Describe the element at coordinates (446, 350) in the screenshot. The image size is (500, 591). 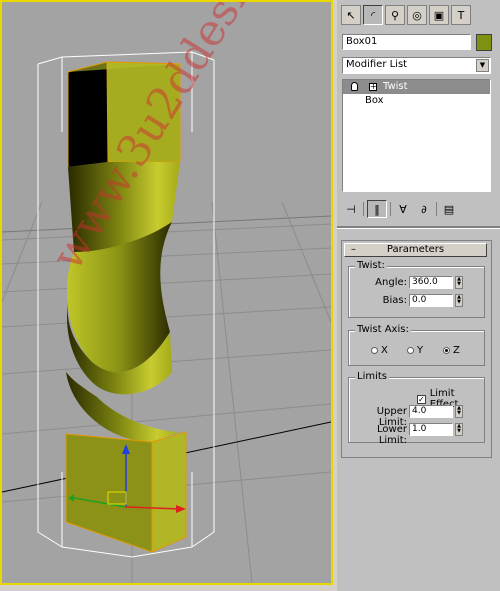
I see `radio-dot-selected` at that location.